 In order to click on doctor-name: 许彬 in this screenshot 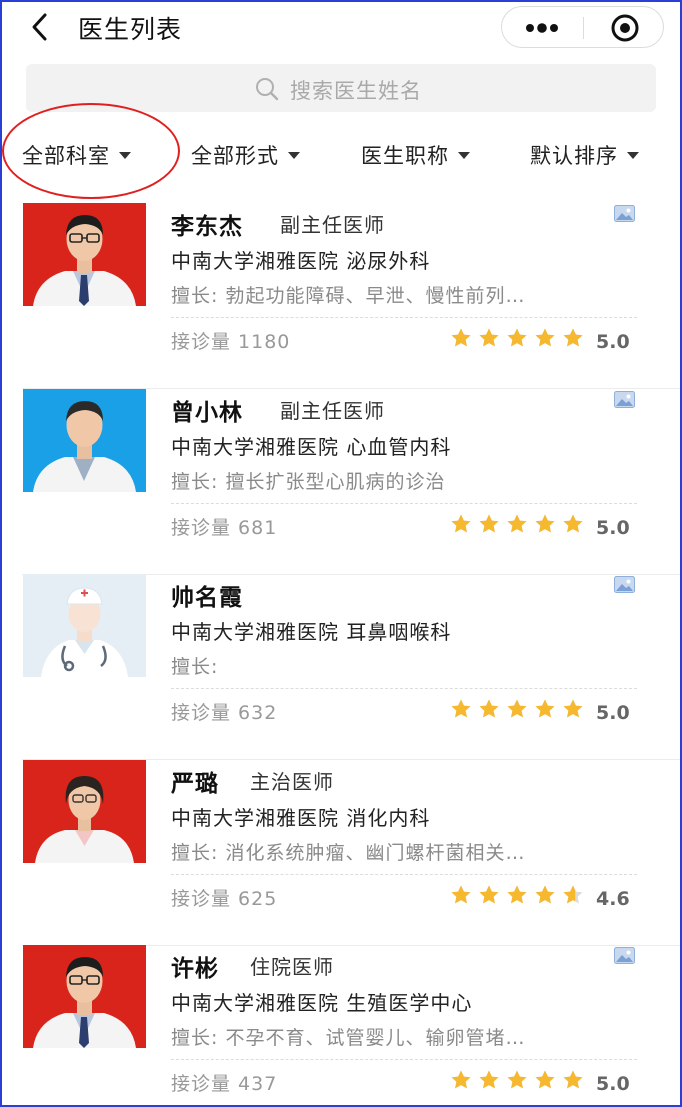, I will do `click(195, 969)`.